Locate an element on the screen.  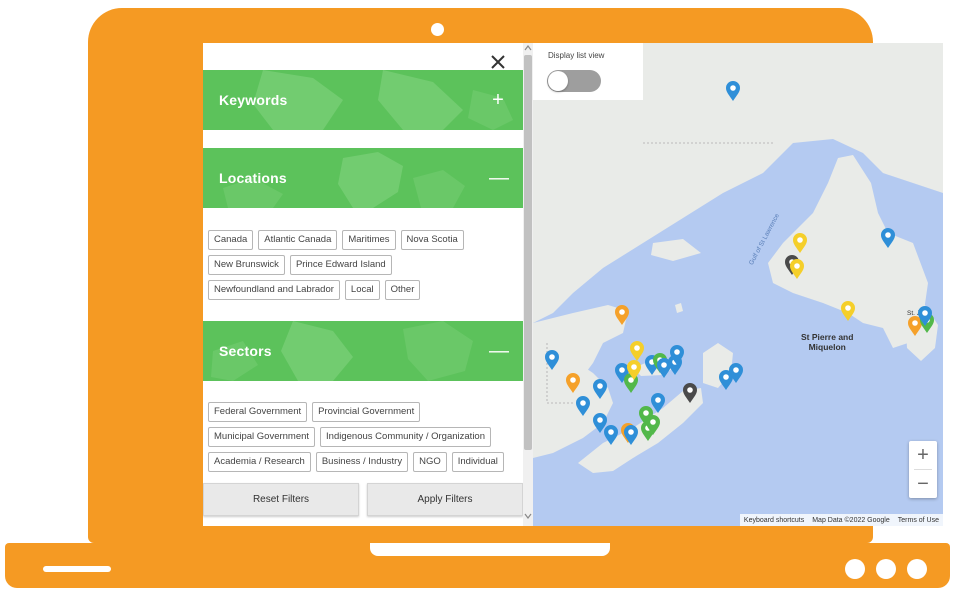
map-data-text: Map Data ©2022 Google is located at coordinates (851, 520).